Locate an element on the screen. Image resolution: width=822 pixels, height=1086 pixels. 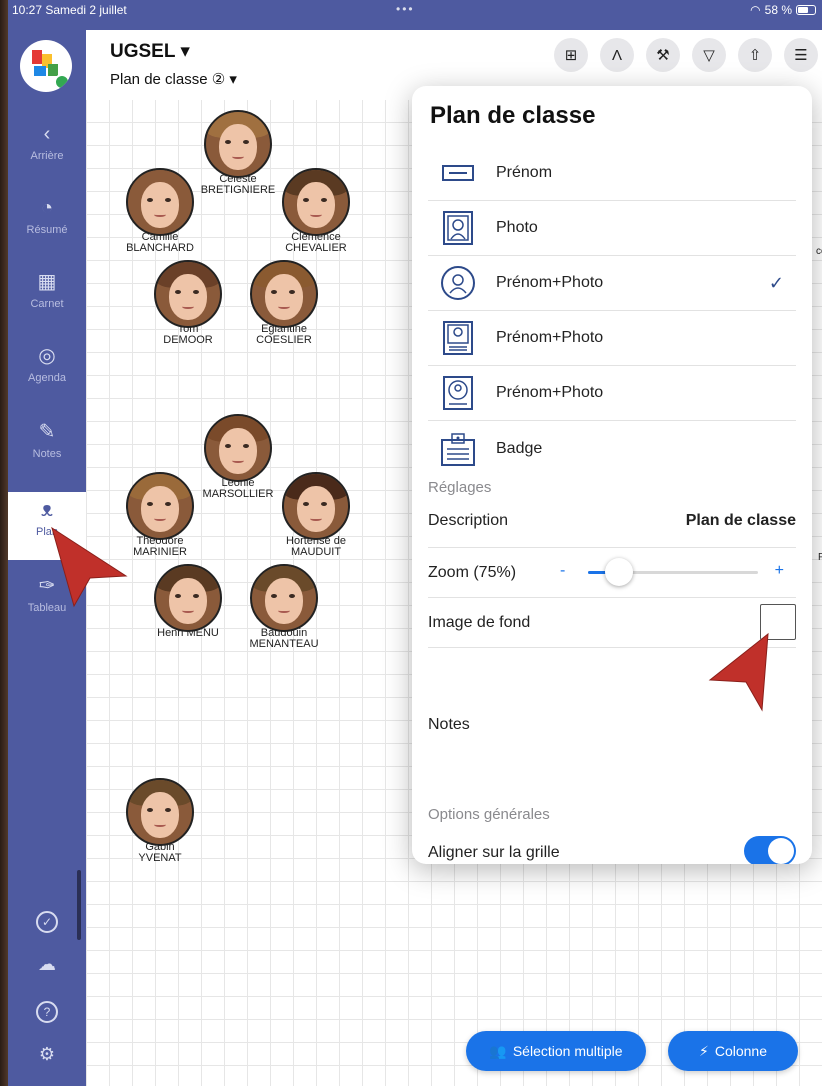
student-name-partial: co is located at coordinates (819, 251).